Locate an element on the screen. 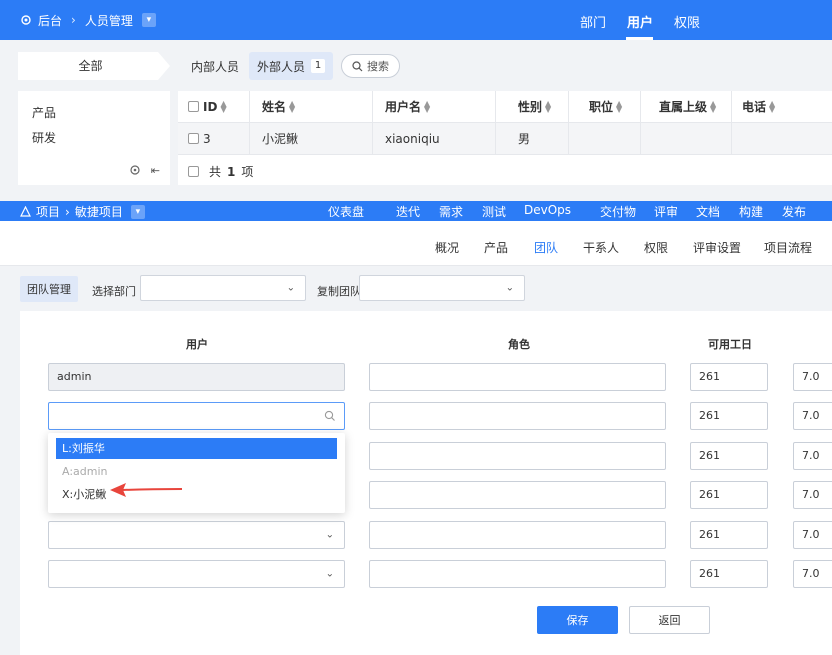 The width and height of the screenshot is (832, 655). tab-external: 外部人员 1 is located at coordinates (291, 66).